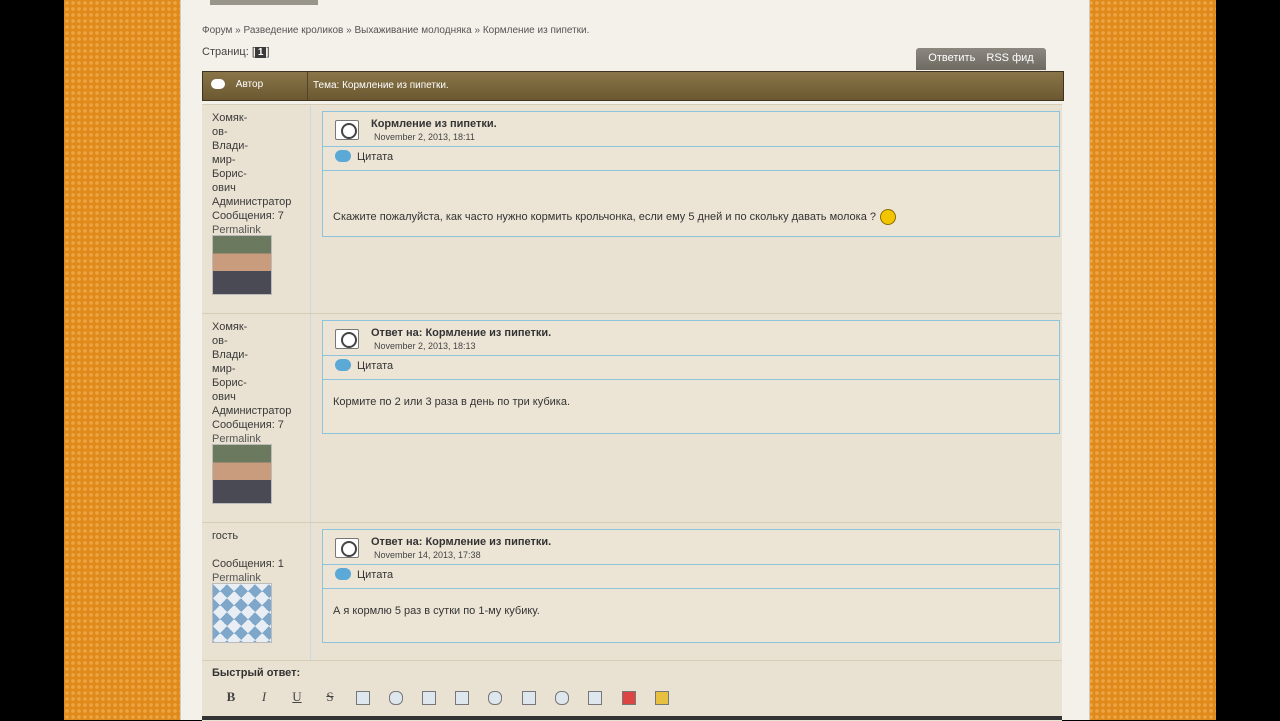  I want to click on author-column-header: Автор, so click(237, 84).